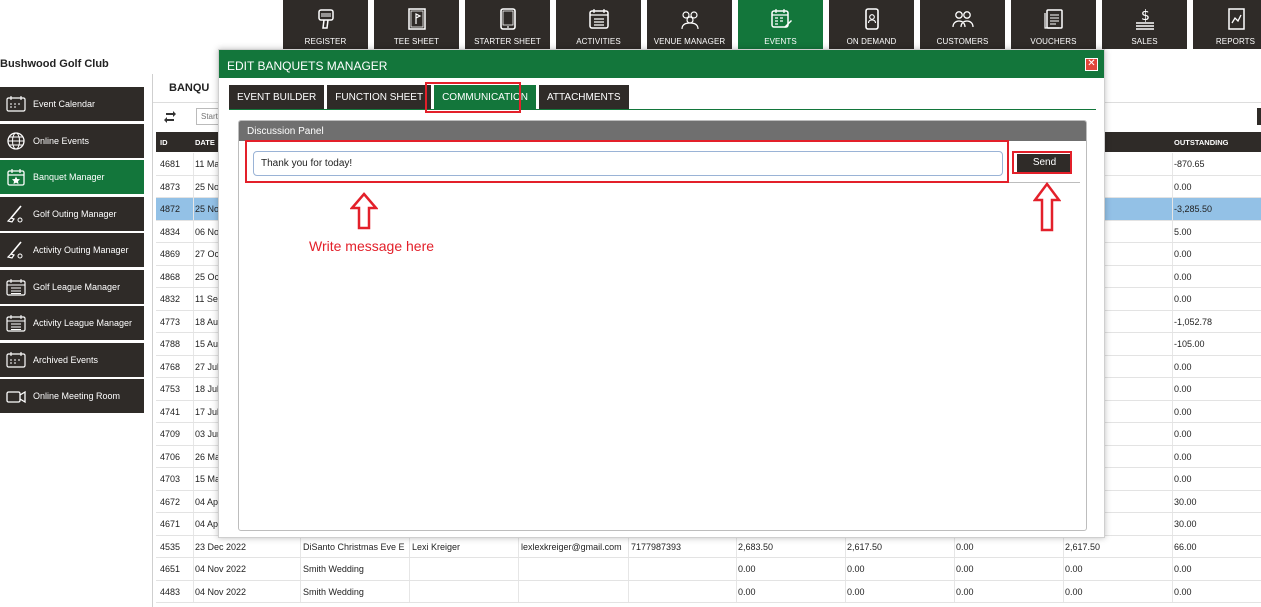 The image size is (1261, 607). What do you see at coordinates (205, 142) in the screenshot?
I see `column-date: DATE` at bounding box center [205, 142].